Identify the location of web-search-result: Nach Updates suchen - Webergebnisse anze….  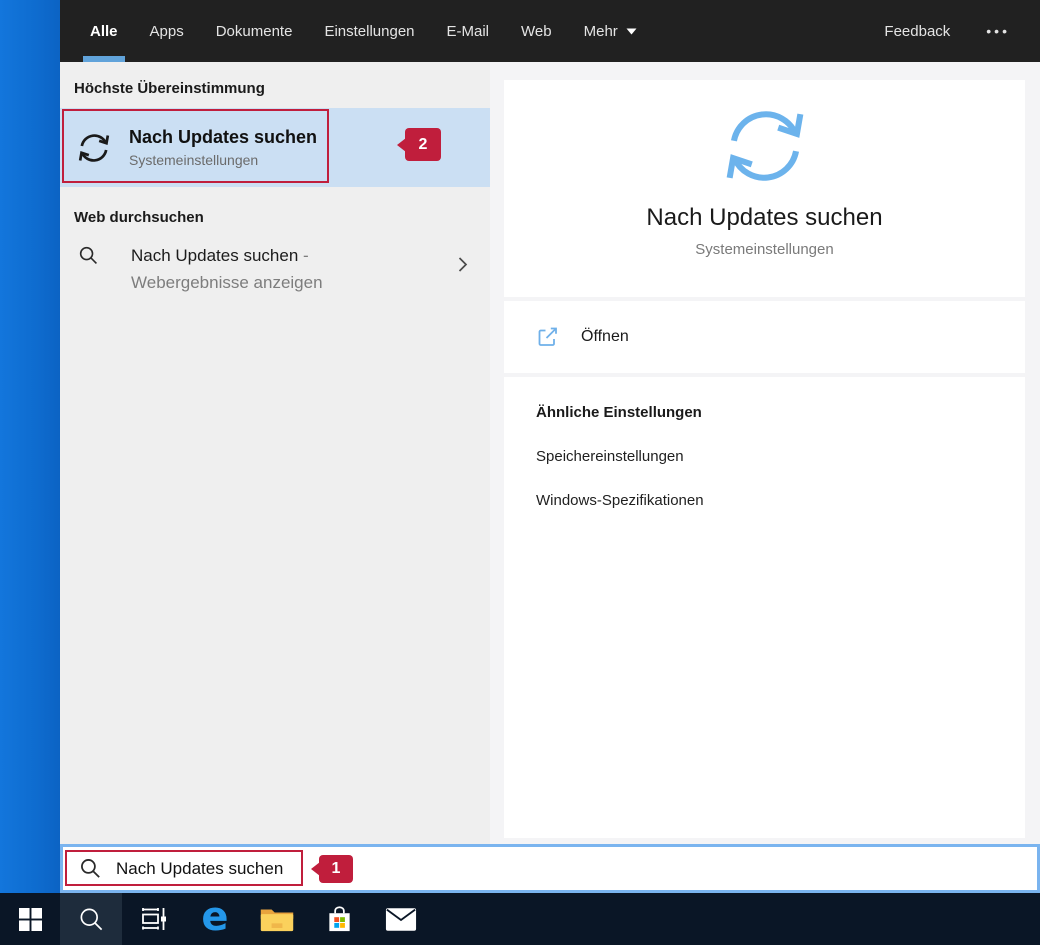
(275, 269).